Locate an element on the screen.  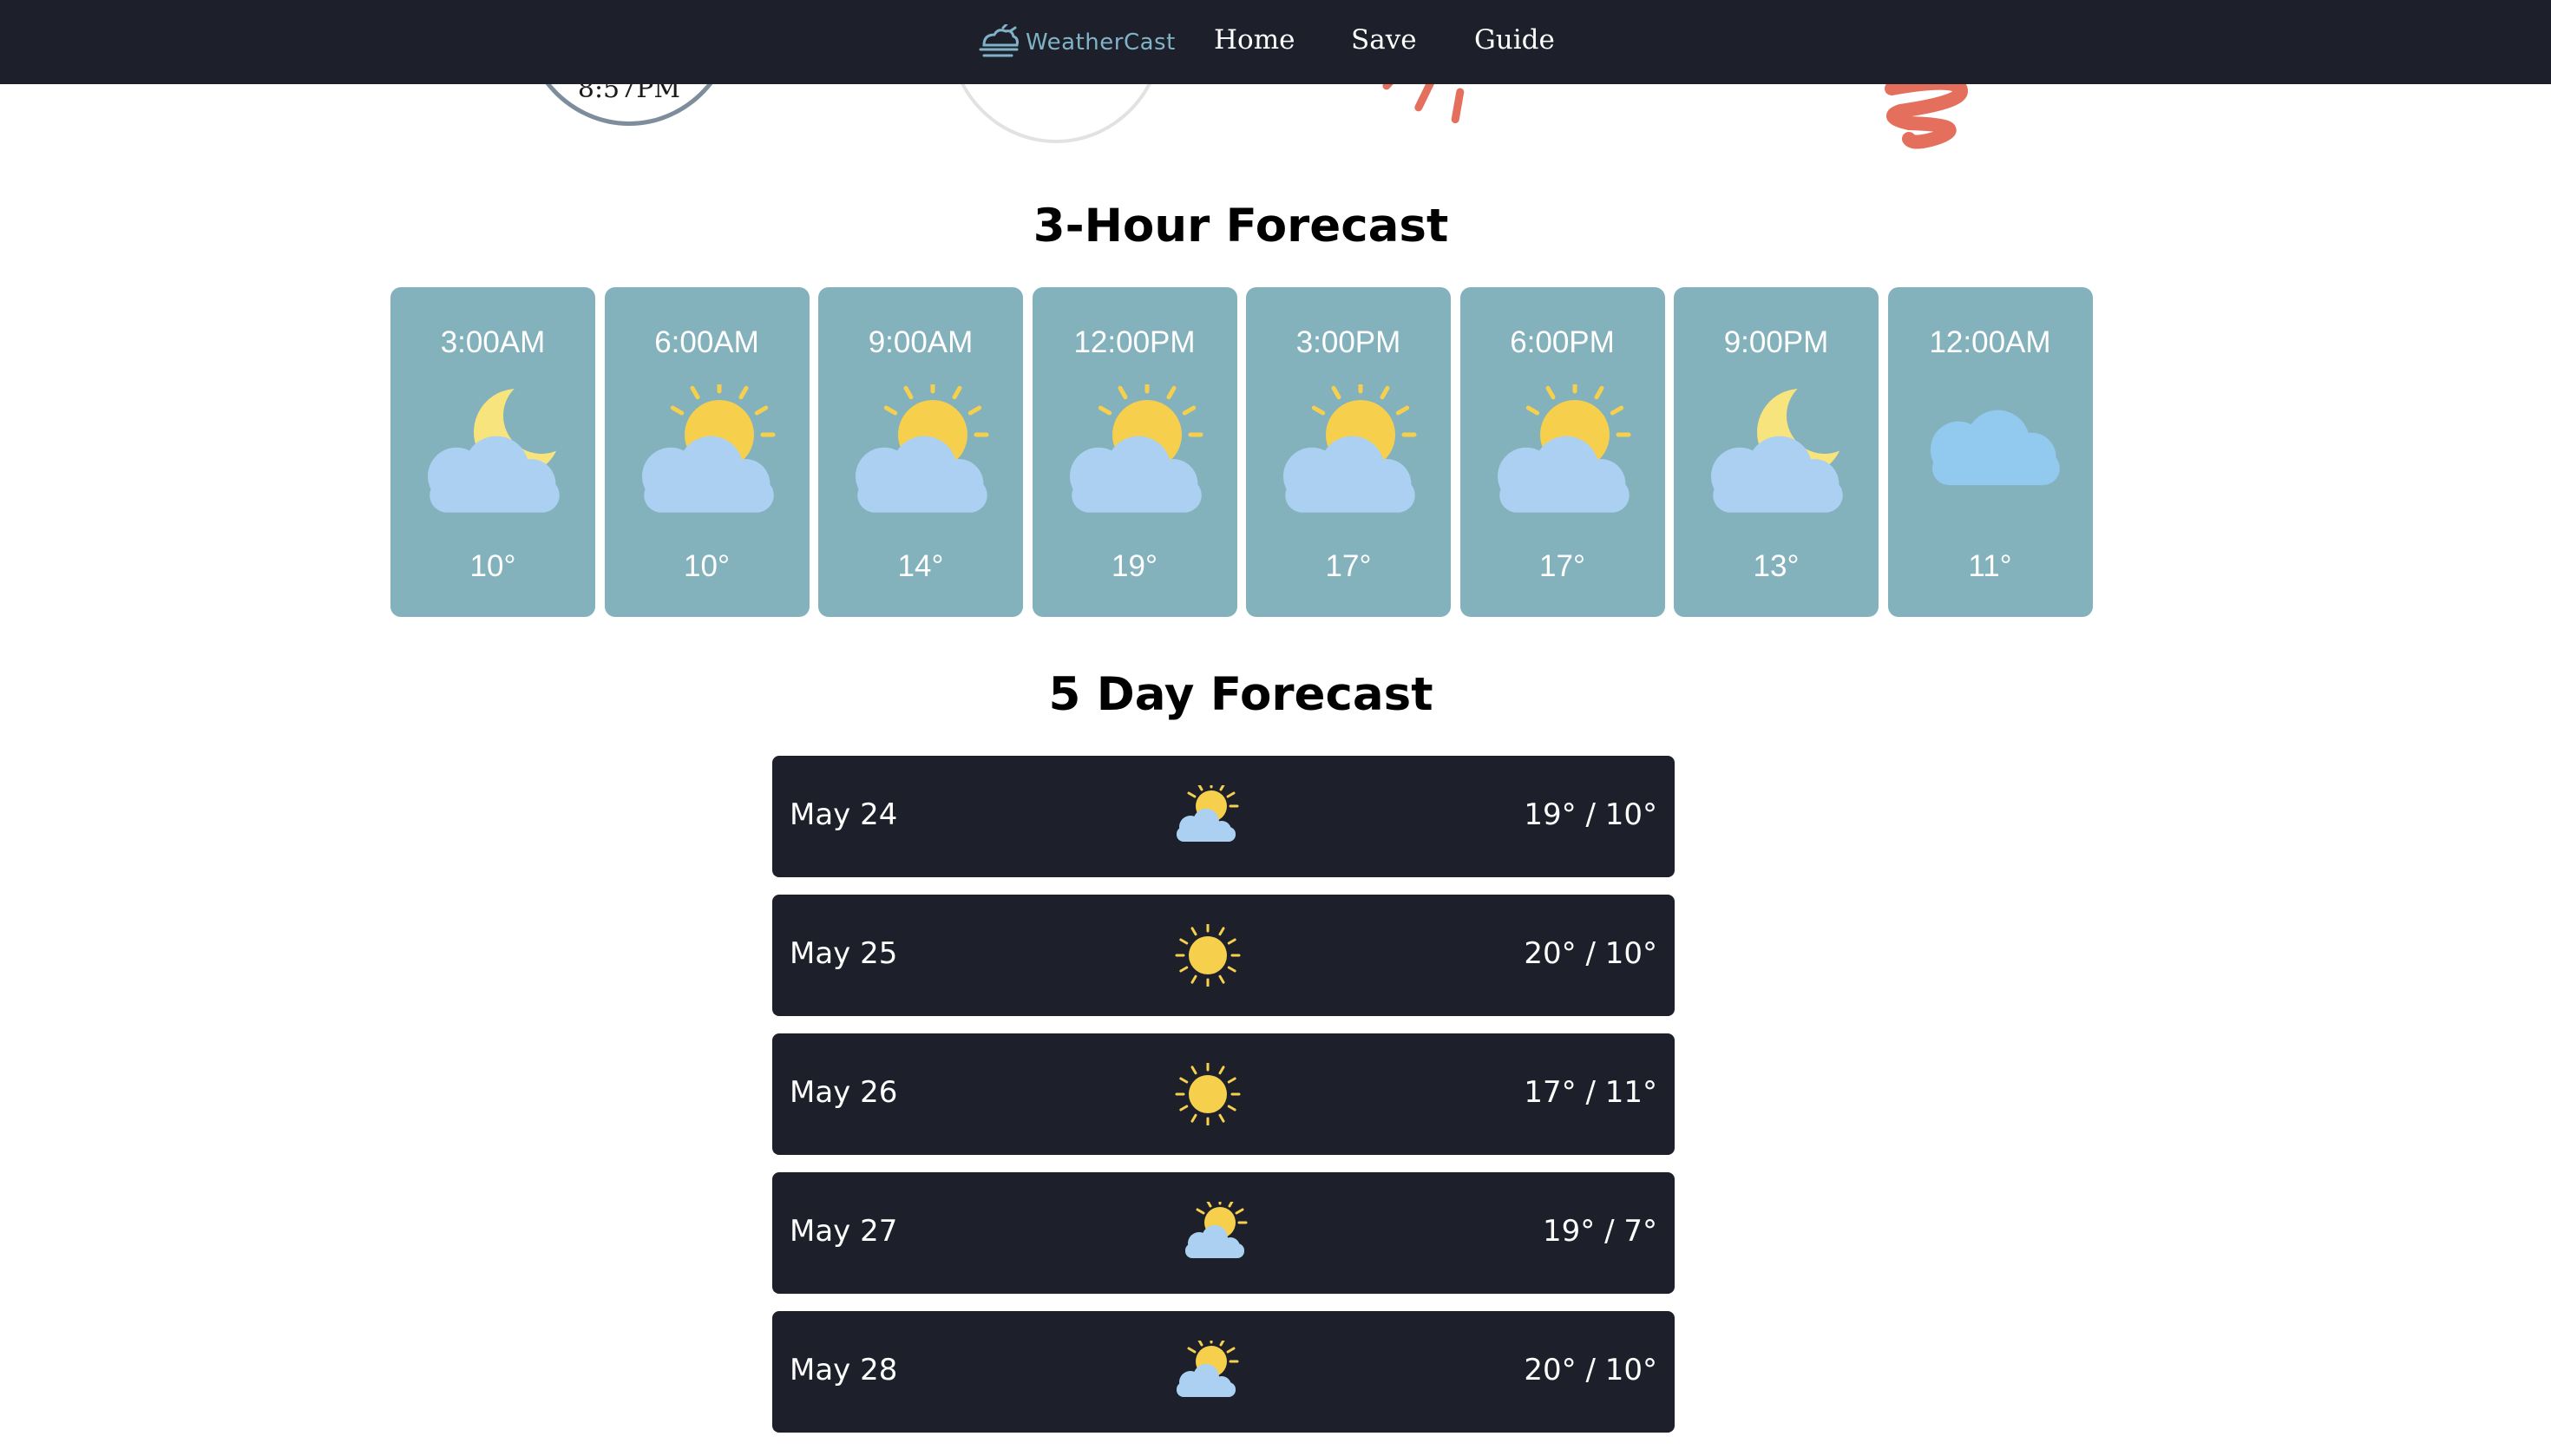
hourly-card: 12:00AM 11° is located at coordinates (1990, 452).